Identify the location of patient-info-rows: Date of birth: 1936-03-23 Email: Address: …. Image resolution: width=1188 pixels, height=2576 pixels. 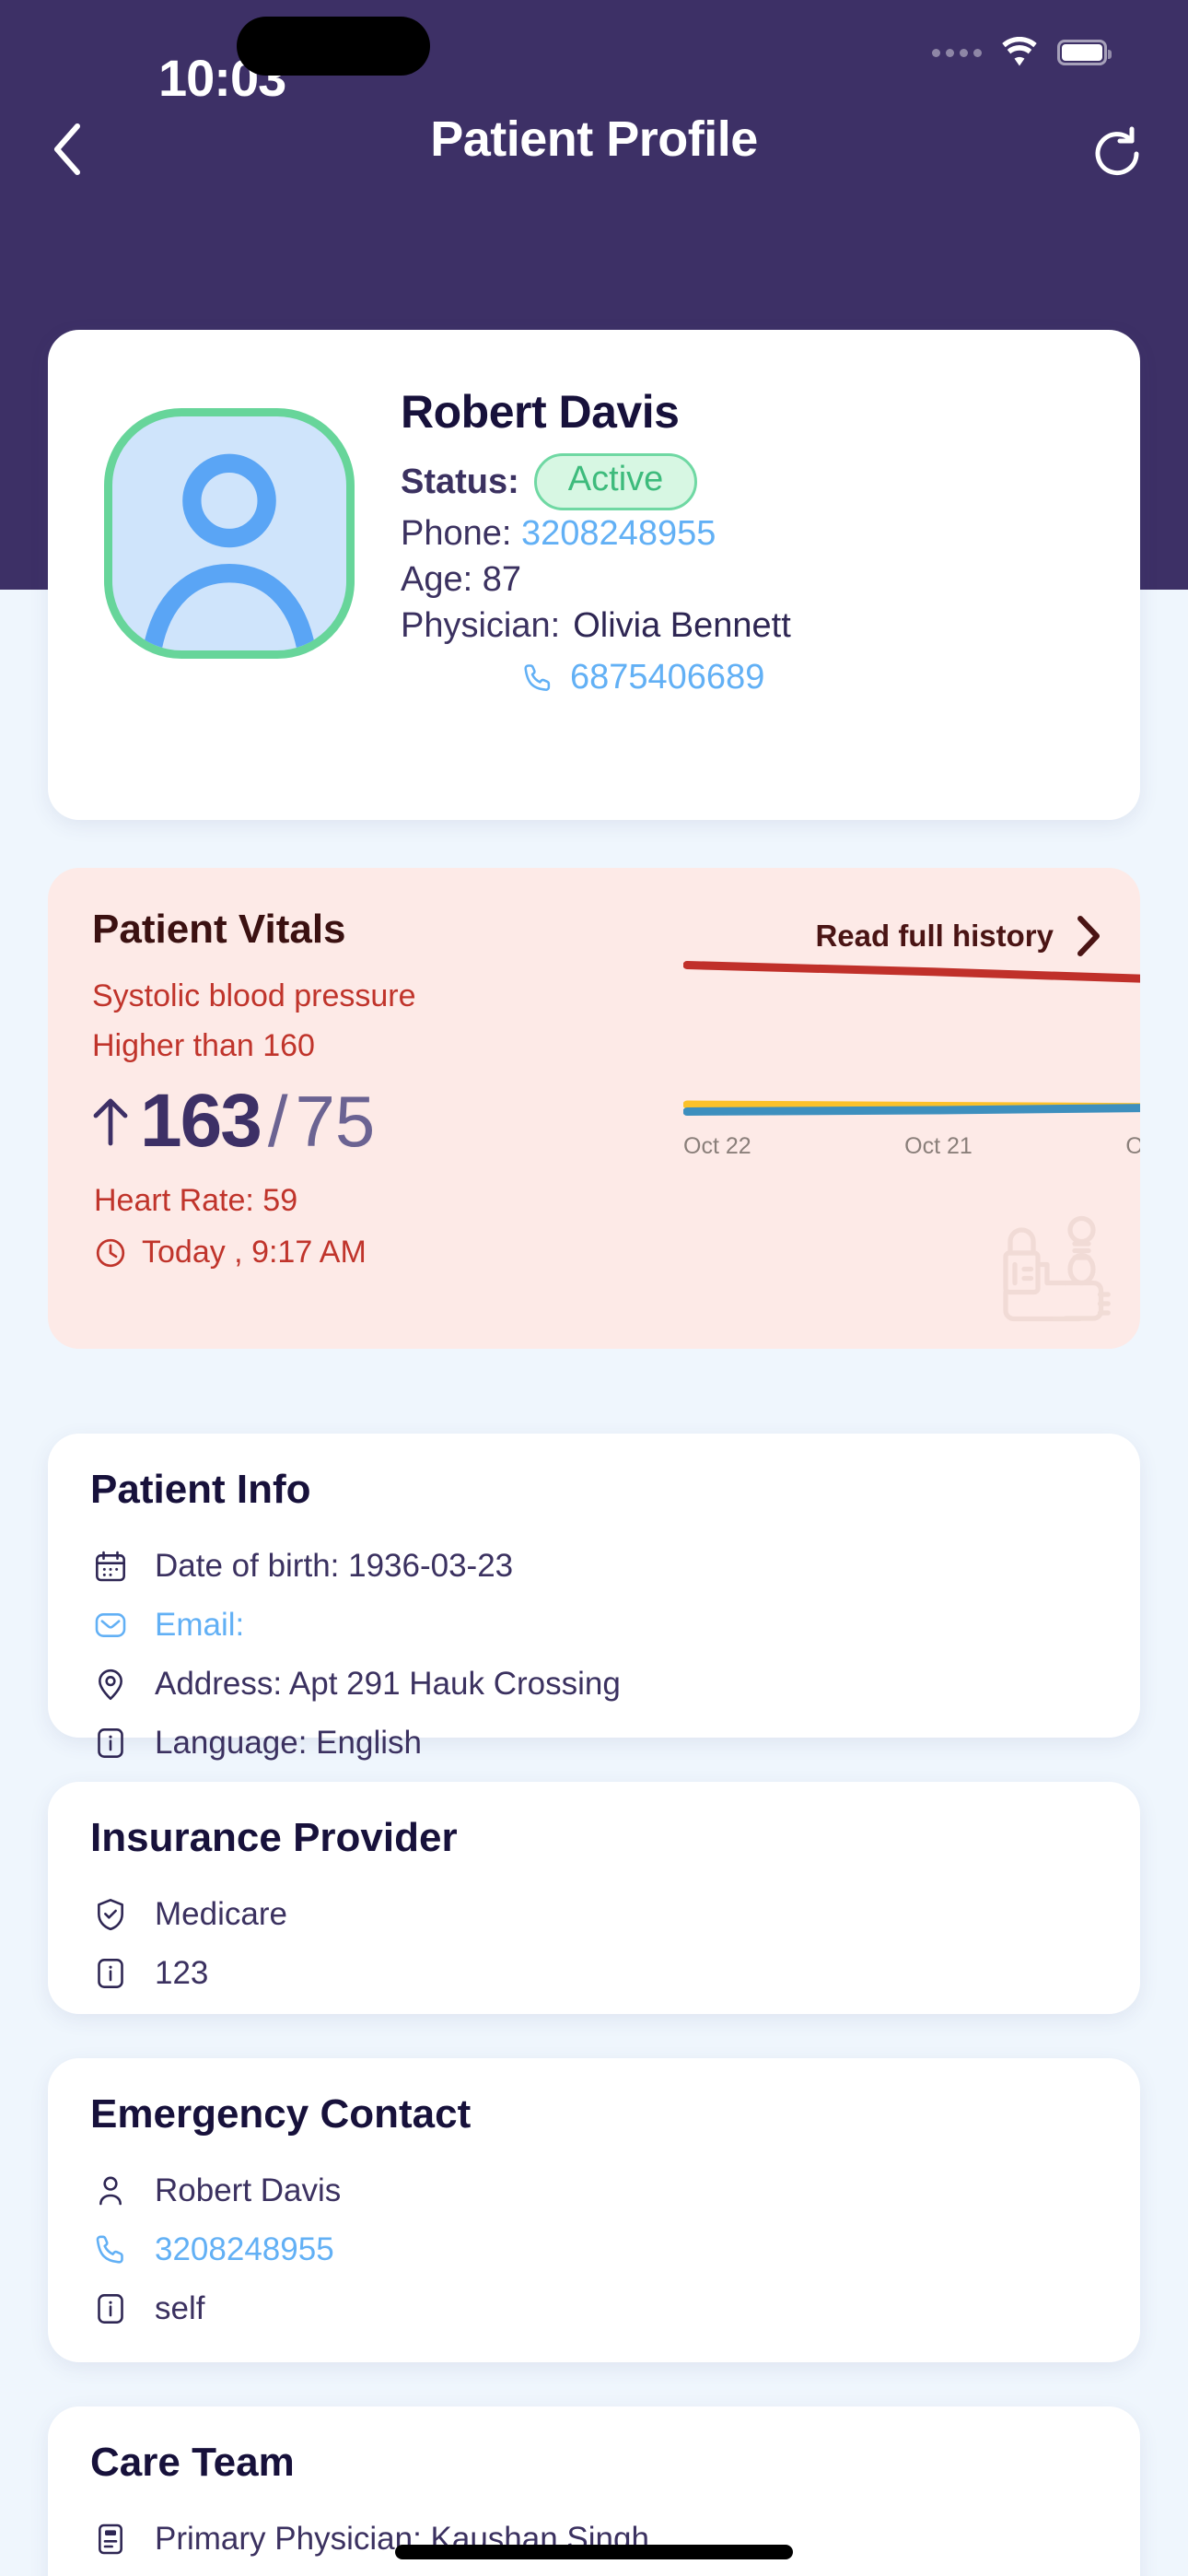
(601, 1655).